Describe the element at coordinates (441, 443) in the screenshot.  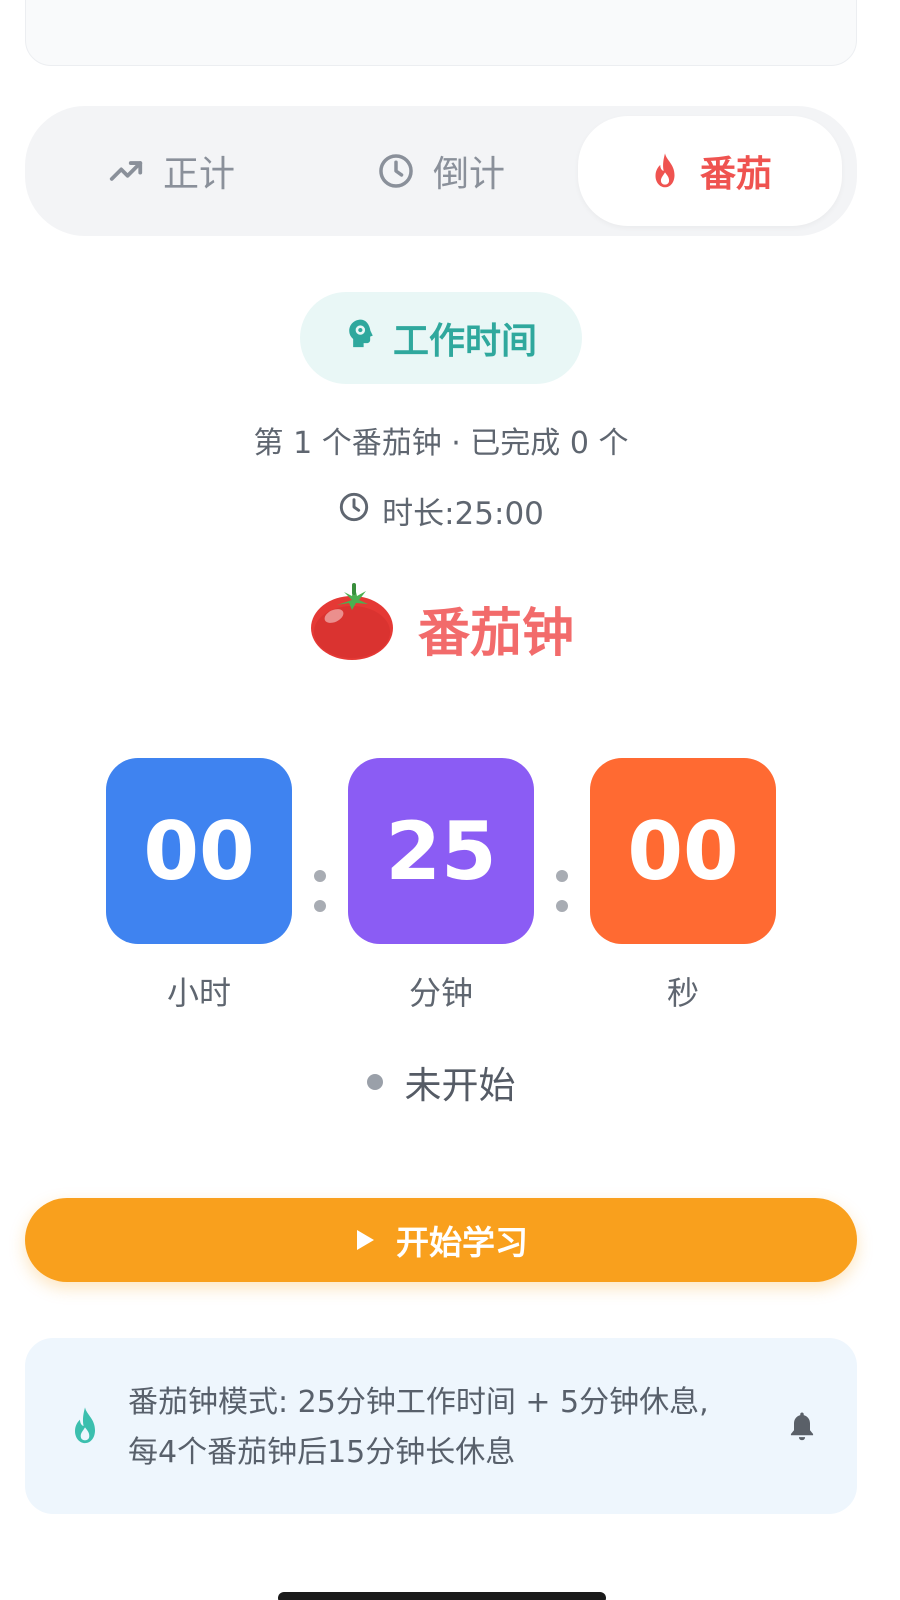
I see `session-info: 第 1 个番茄钟 · 已完成 0 个` at that location.